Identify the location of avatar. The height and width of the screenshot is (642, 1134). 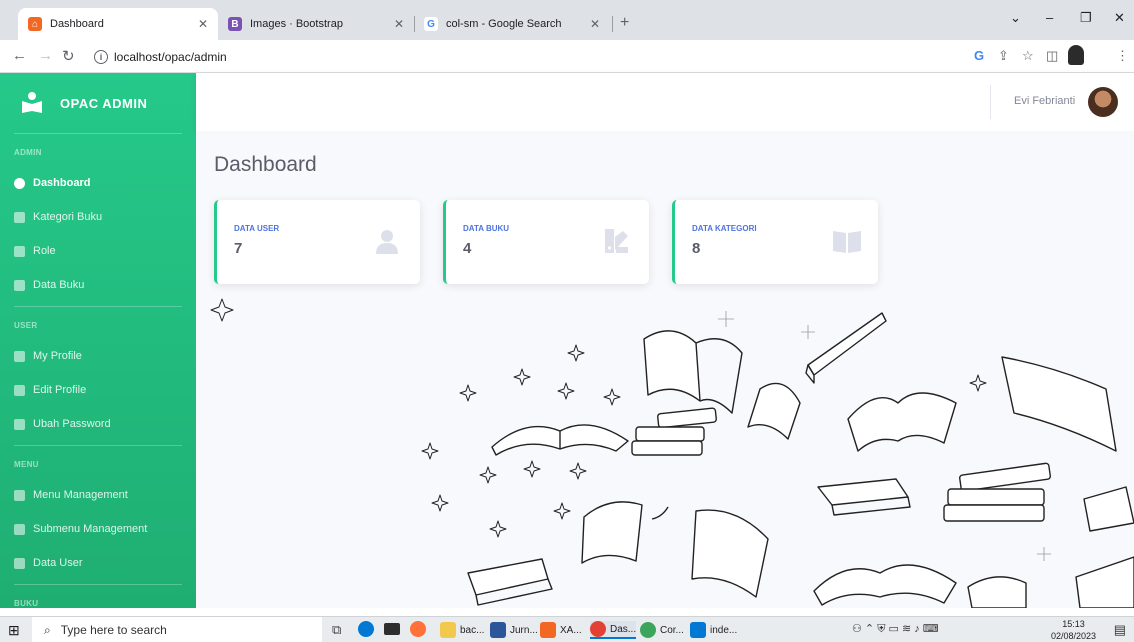
(1103, 102).